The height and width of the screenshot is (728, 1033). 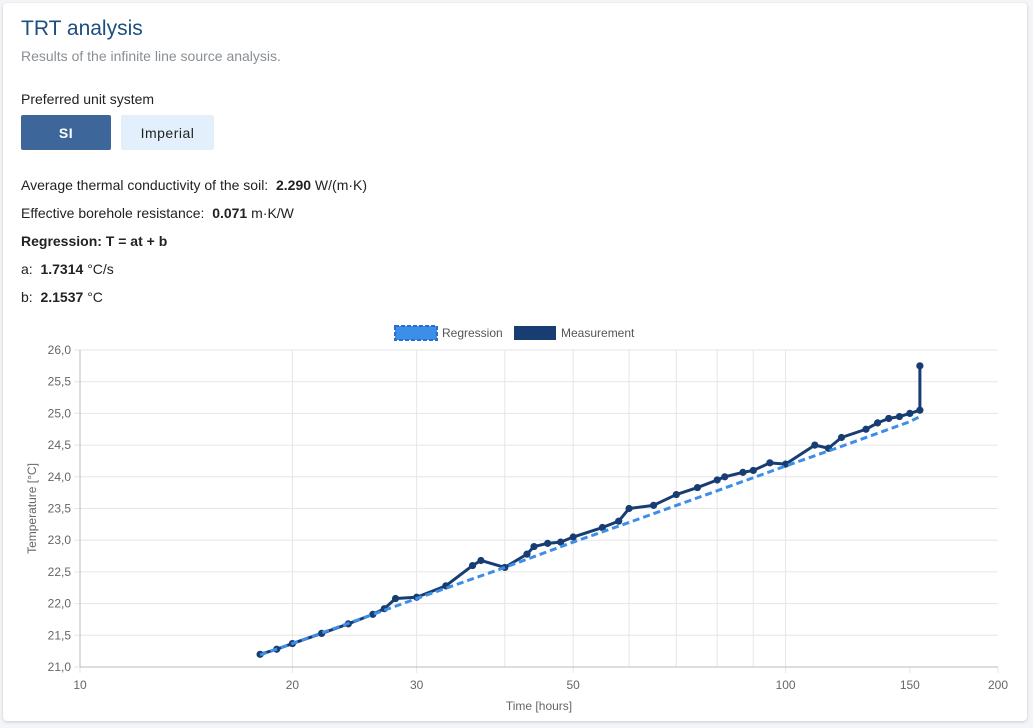 I want to click on legend-measurement-label: Measurement, so click(x=598, y=333).